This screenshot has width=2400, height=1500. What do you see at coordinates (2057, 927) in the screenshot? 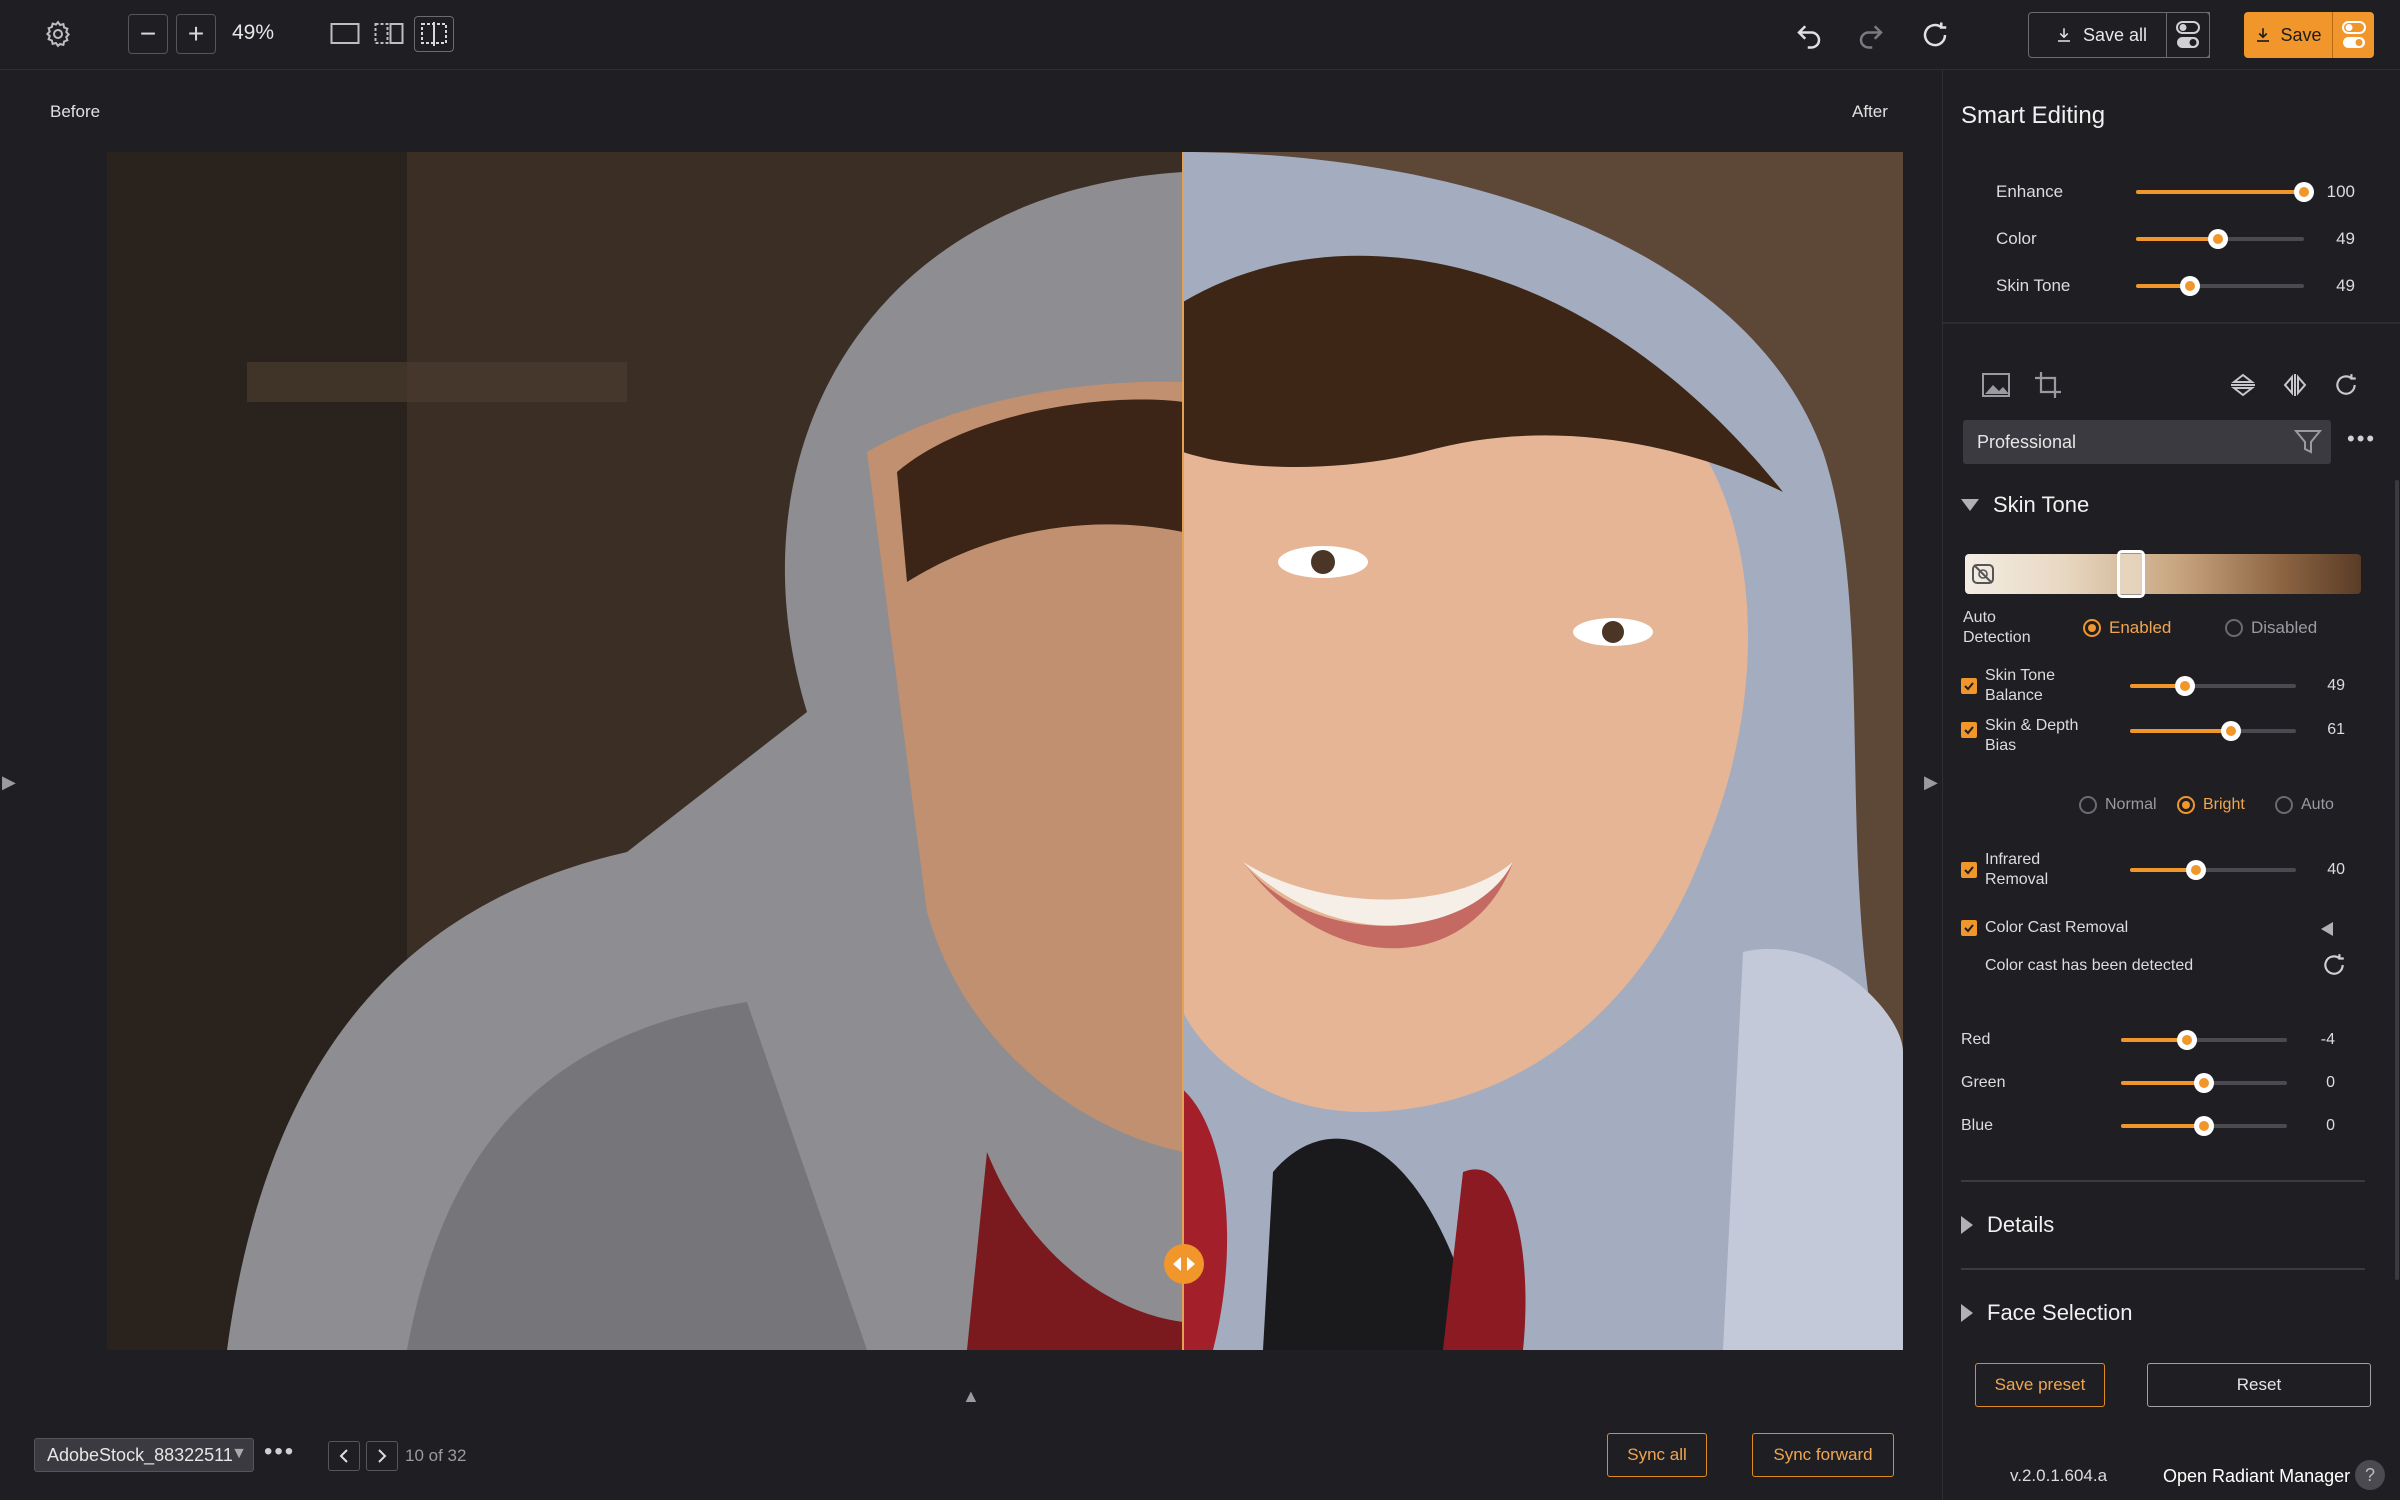
I see `color-cast-removal-label: Color Cast Removal` at bounding box center [2057, 927].